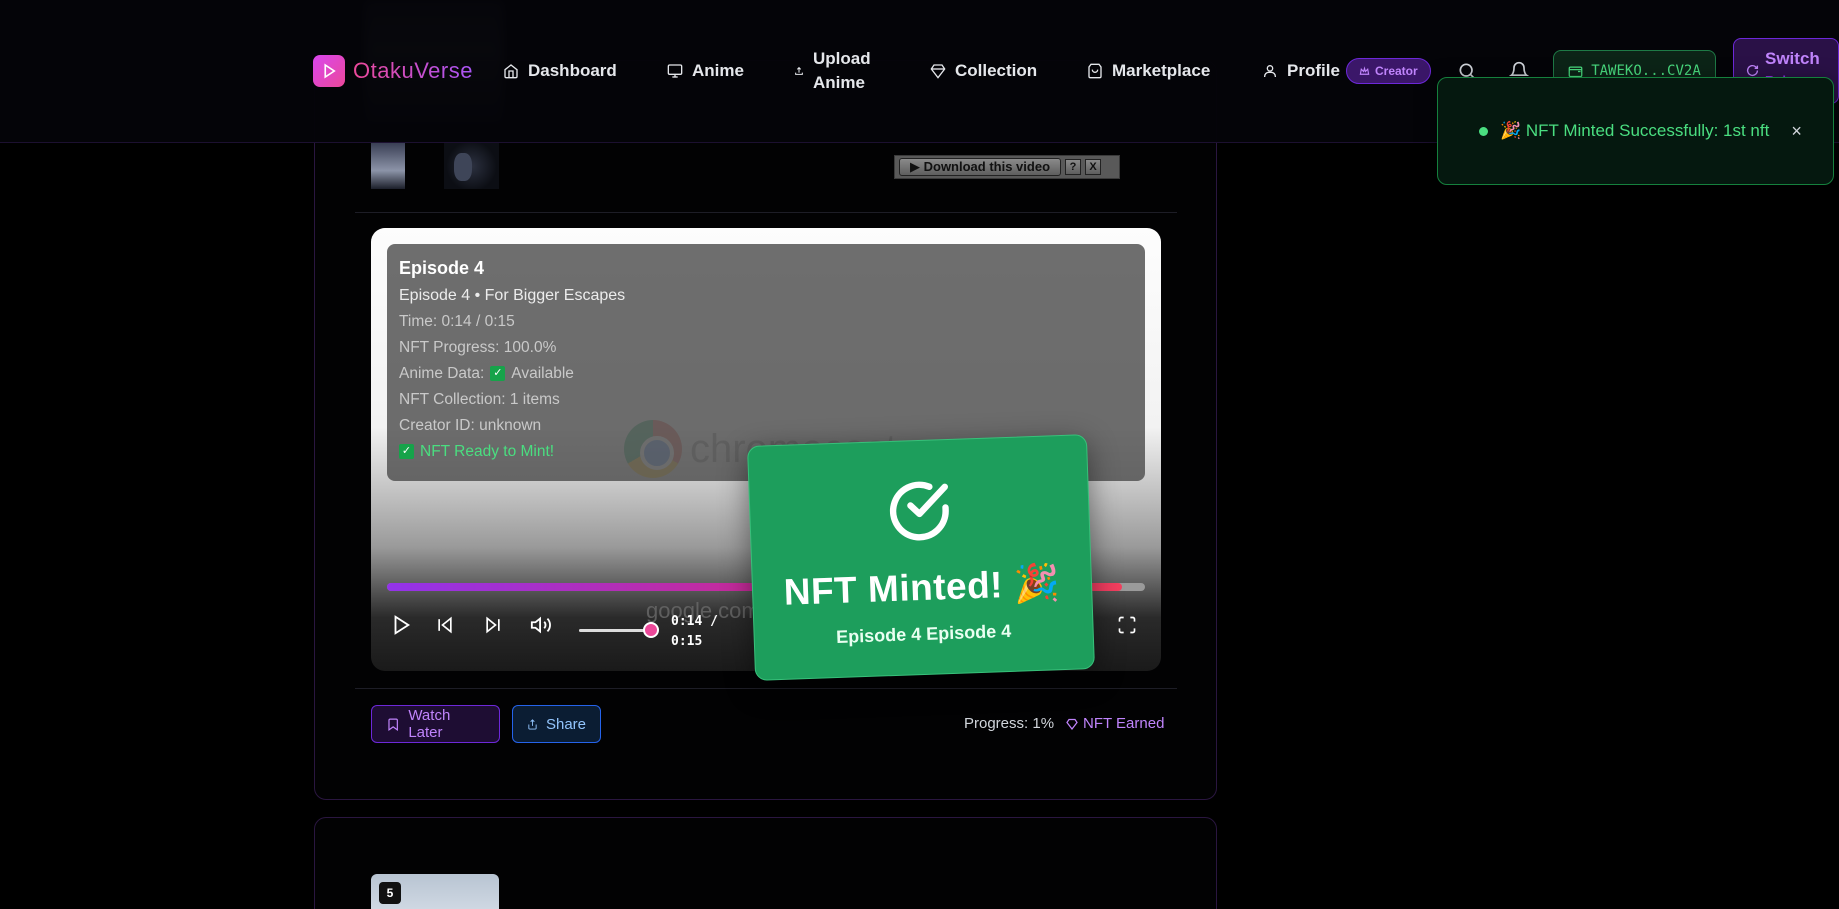  I want to click on fullscreen-button, so click(1127, 625).